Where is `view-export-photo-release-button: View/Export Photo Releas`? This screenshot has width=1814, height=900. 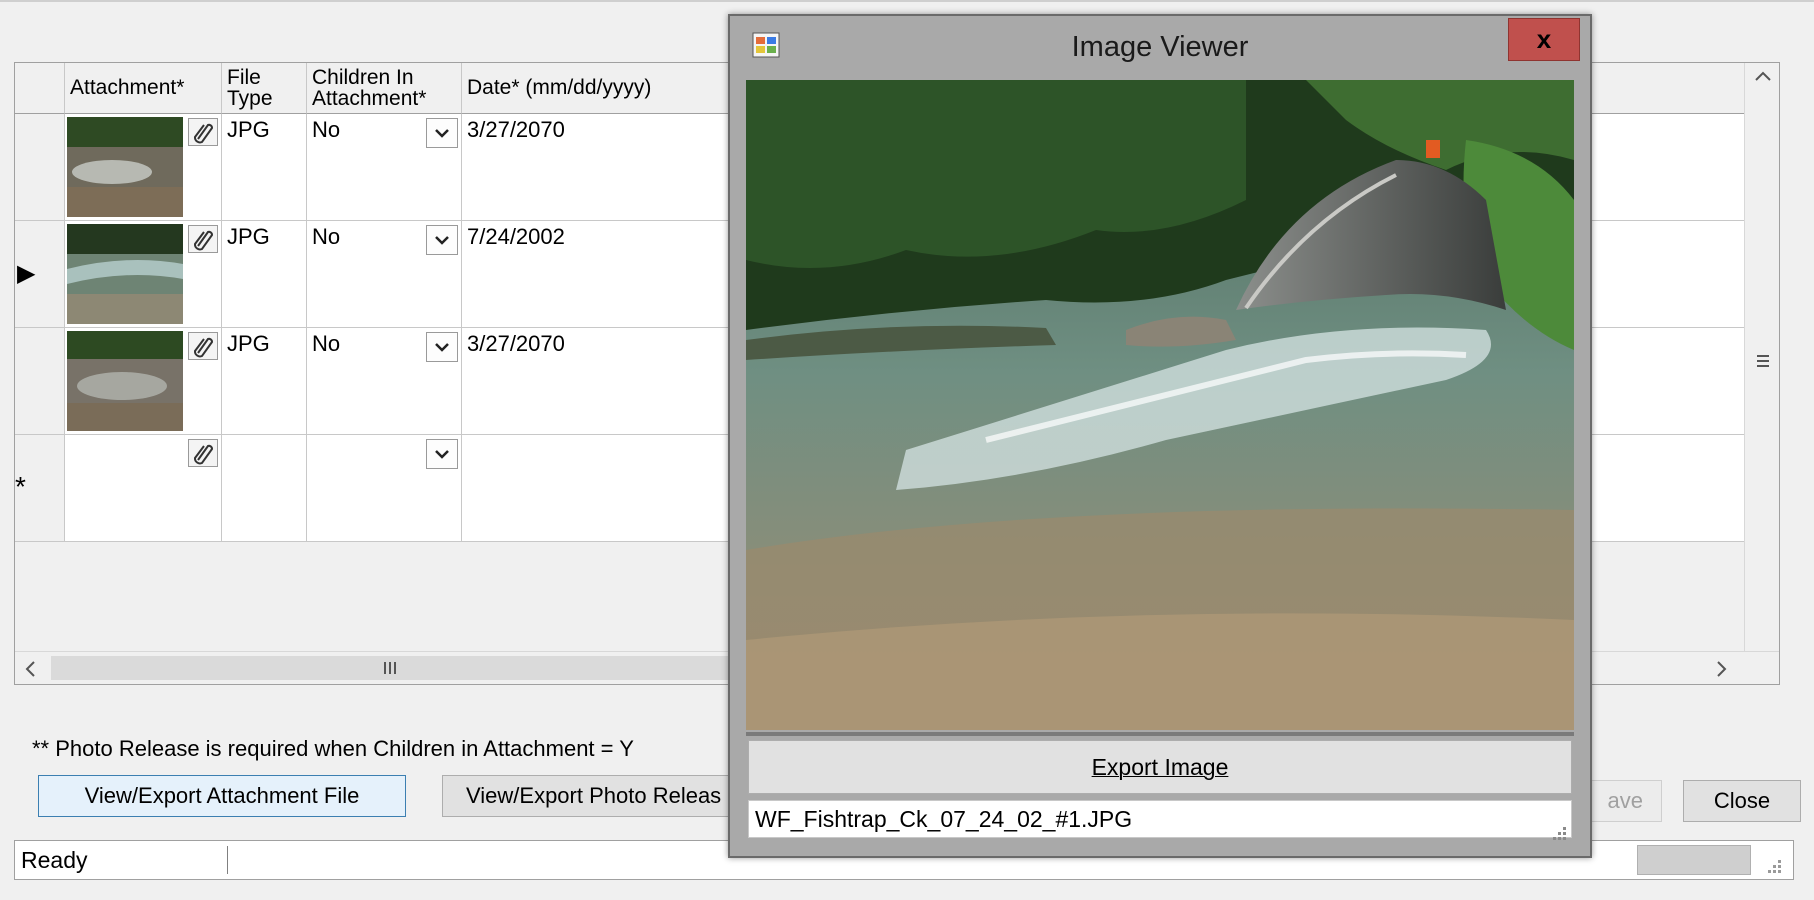 view-export-photo-release-button: View/Export Photo Releas is located at coordinates (592, 796).